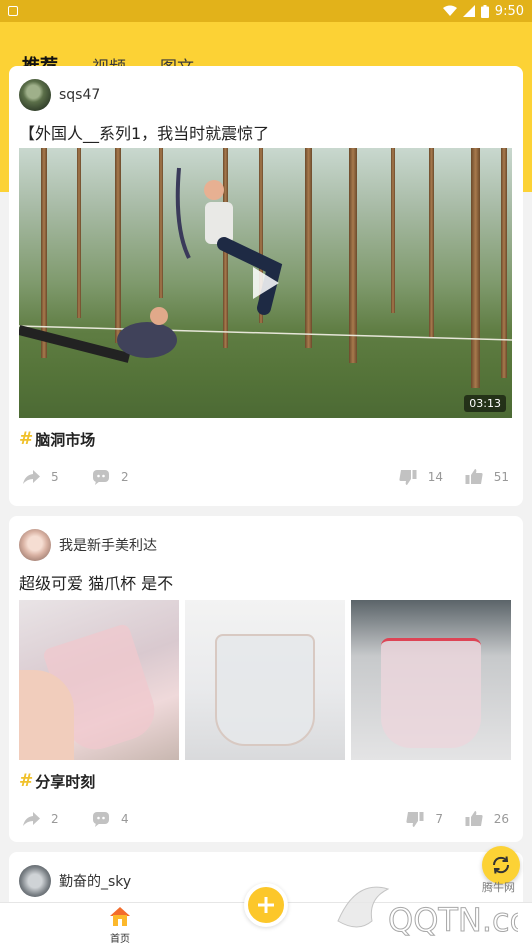 The width and height of the screenshot is (532, 946). I want to click on post-author-row: sqs47, so click(266, 95).